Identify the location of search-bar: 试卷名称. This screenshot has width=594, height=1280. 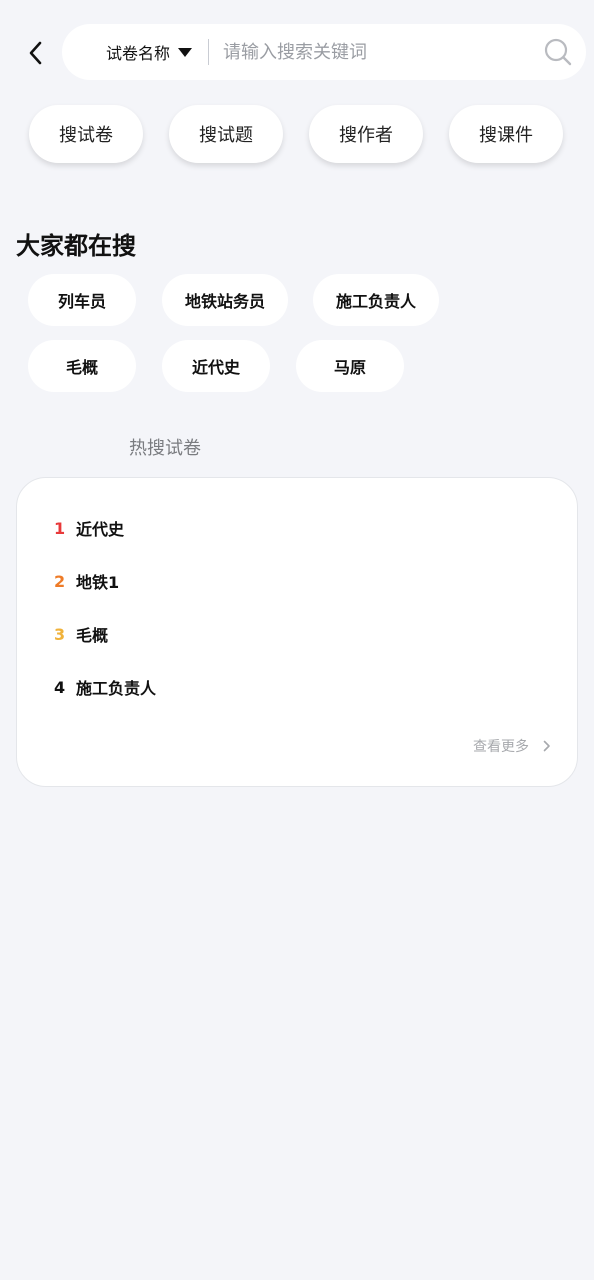
(324, 52).